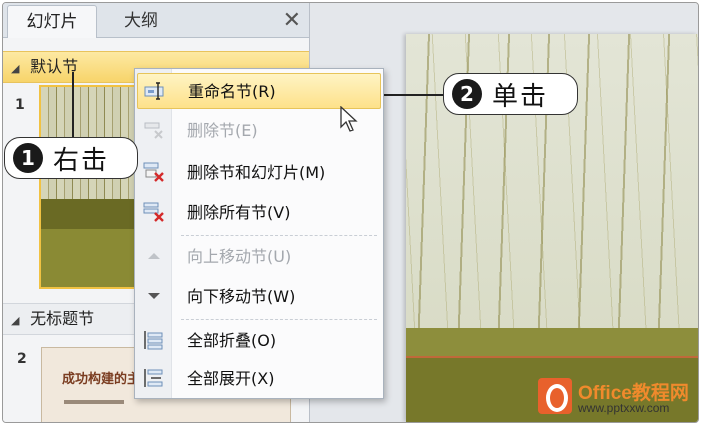  What do you see at coordinates (153, 130) in the screenshot?
I see `delete-section-icon` at bounding box center [153, 130].